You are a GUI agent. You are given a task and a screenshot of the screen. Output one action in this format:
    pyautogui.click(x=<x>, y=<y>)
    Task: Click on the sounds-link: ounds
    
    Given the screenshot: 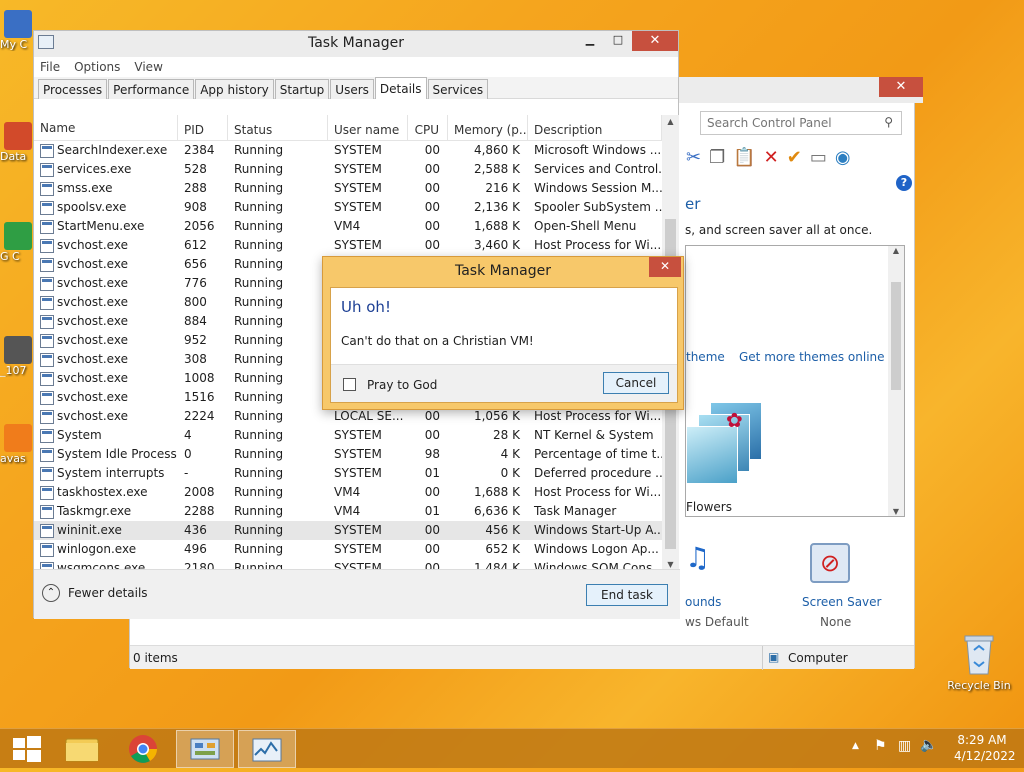 What is the action you would take?
    pyautogui.click(x=703, y=602)
    